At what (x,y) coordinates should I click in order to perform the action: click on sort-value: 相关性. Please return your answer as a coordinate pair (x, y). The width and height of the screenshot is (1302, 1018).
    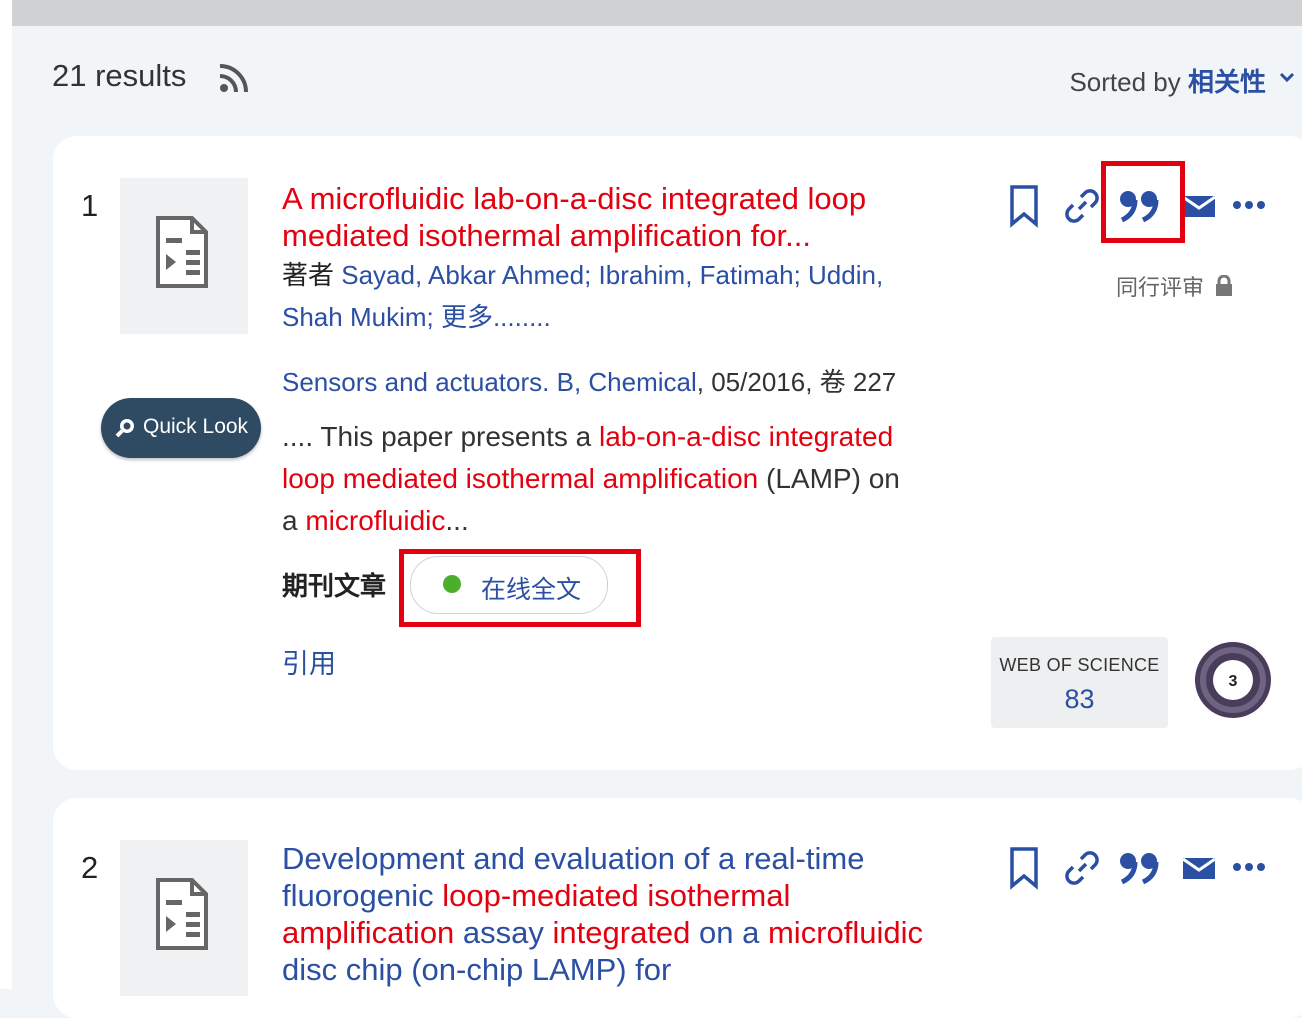
    Looking at the image, I should click on (1227, 82).